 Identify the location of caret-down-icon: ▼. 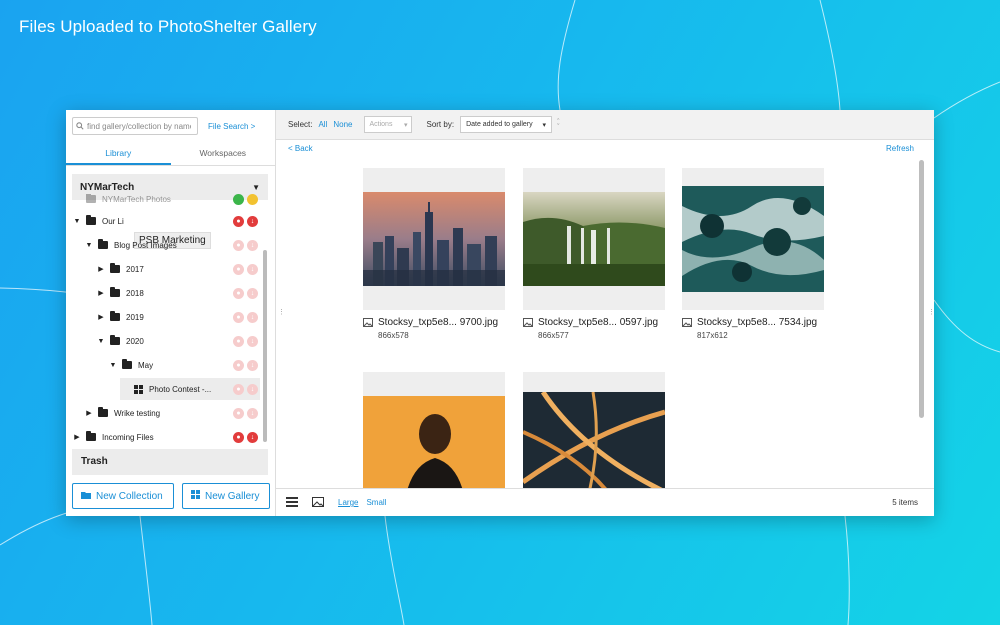
(256, 187).